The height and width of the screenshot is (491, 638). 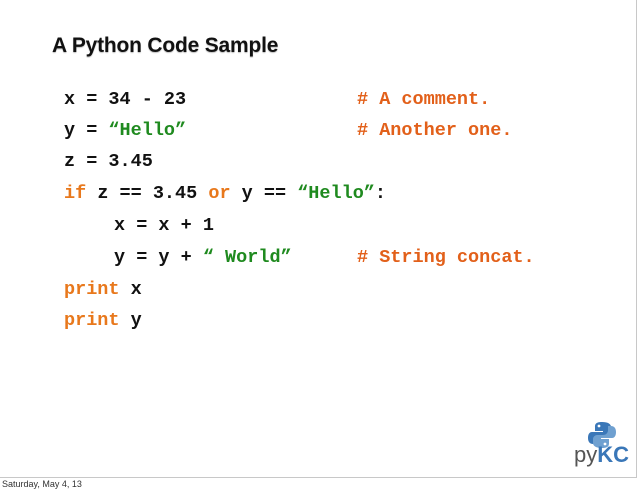 I want to click on logo-kc: KC, so click(x=613, y=454).